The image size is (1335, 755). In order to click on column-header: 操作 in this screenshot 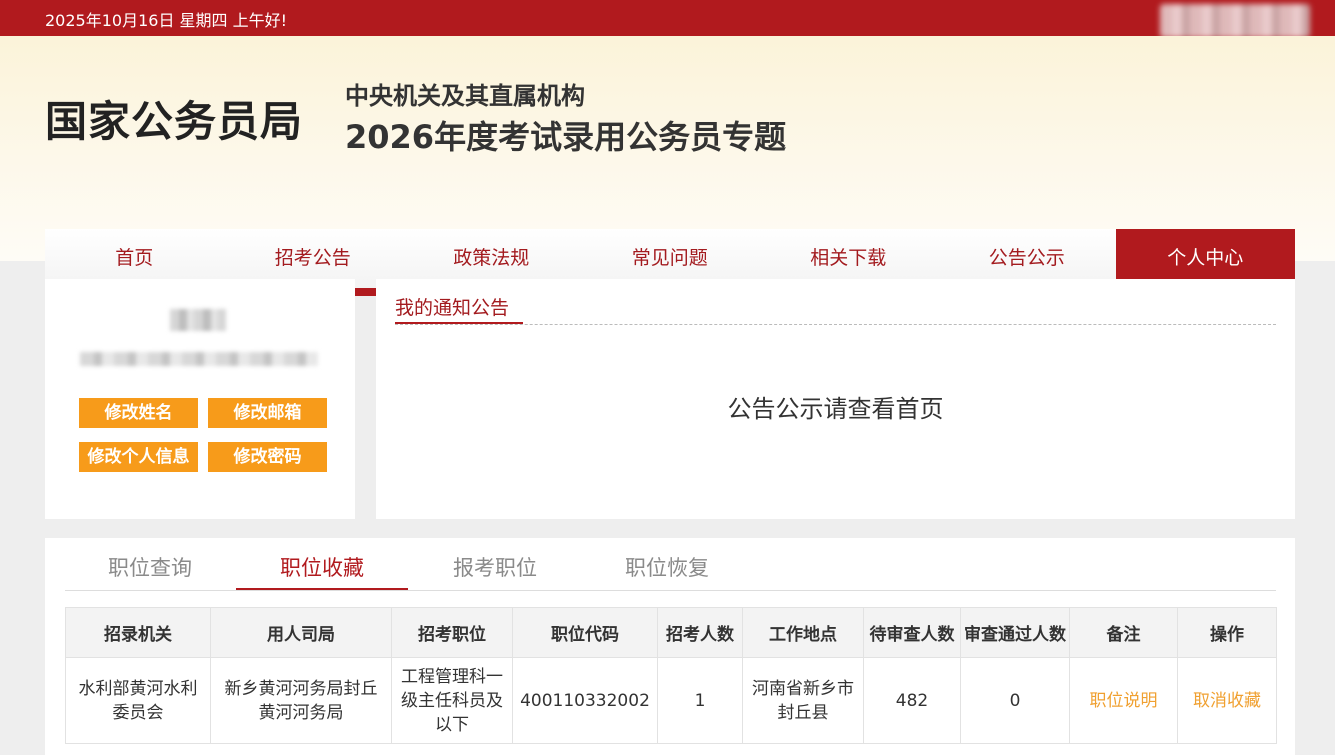, I will do `click(1227, 632)`.